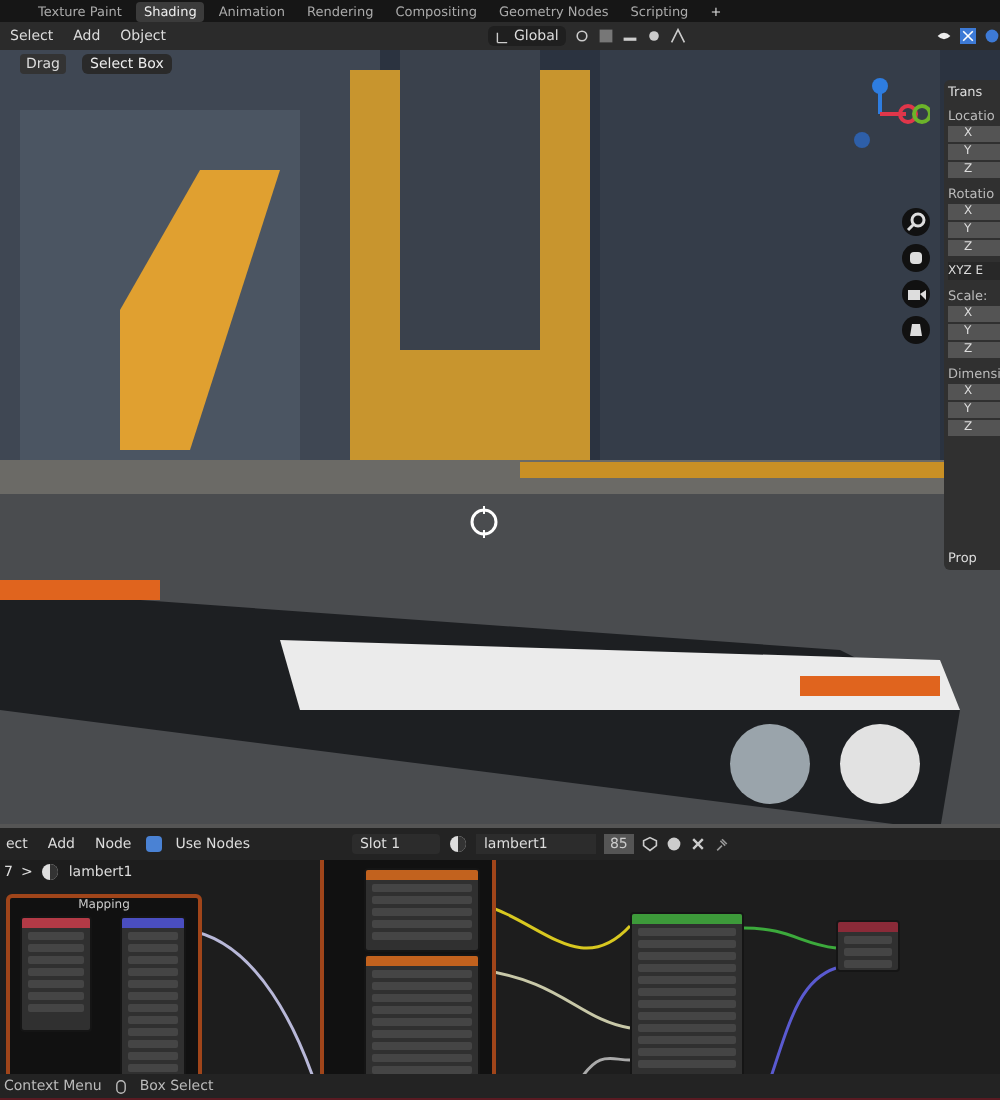 Image resolution: width=1000 pixels, height=1100 pixels. What do you see at coordinates (944, 36) in the screenshot?
I see `visibility-icon` at bounding box center [944, 36].